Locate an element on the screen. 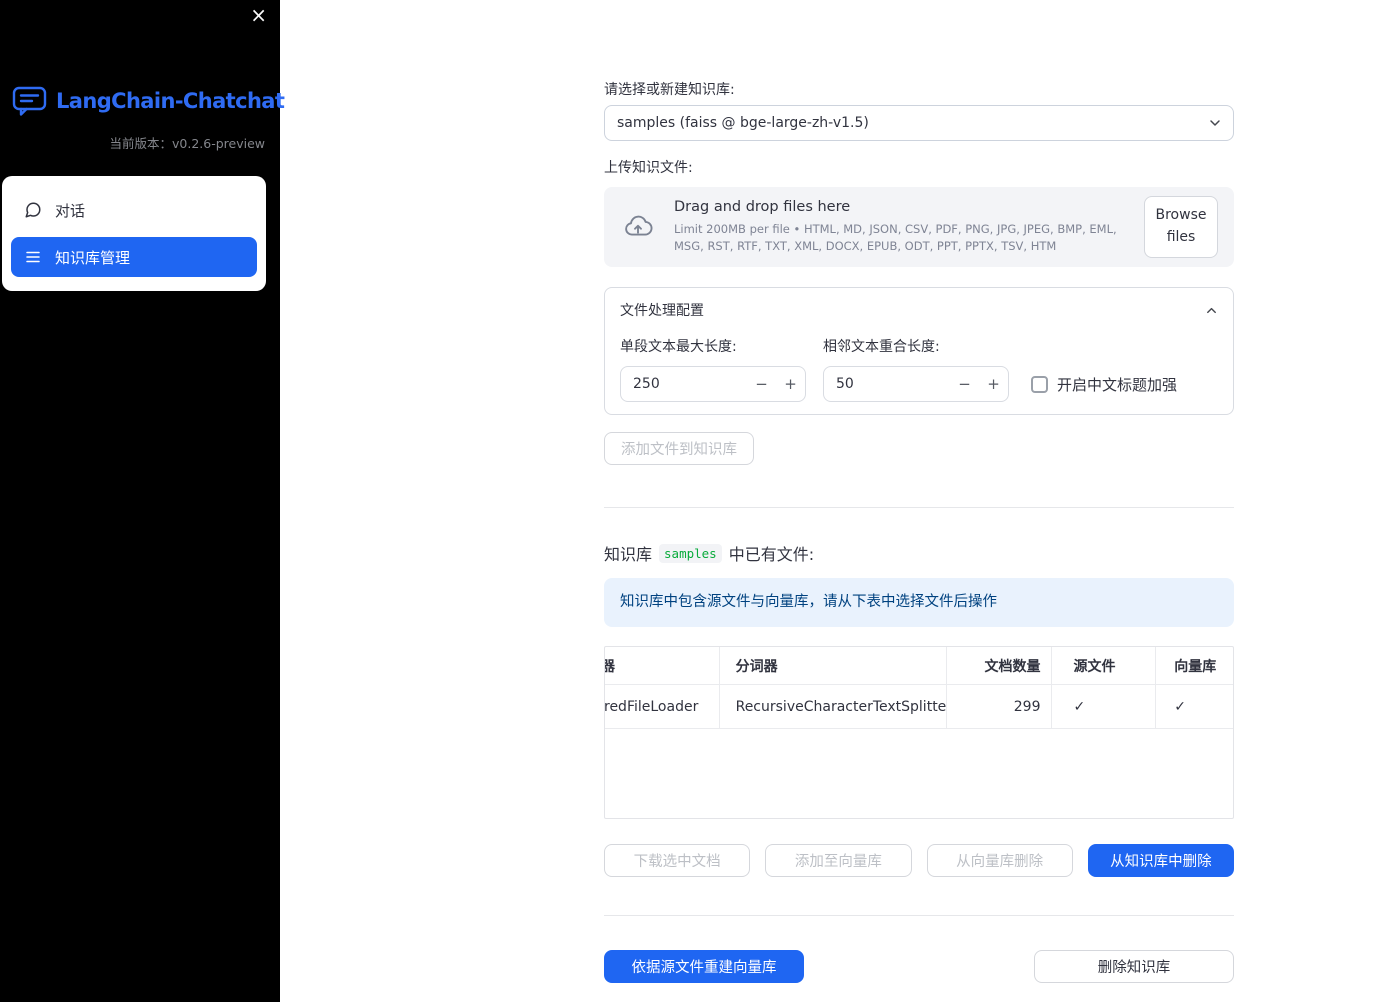  overlap-input: 50 − + is located at coordinates (916, 384).